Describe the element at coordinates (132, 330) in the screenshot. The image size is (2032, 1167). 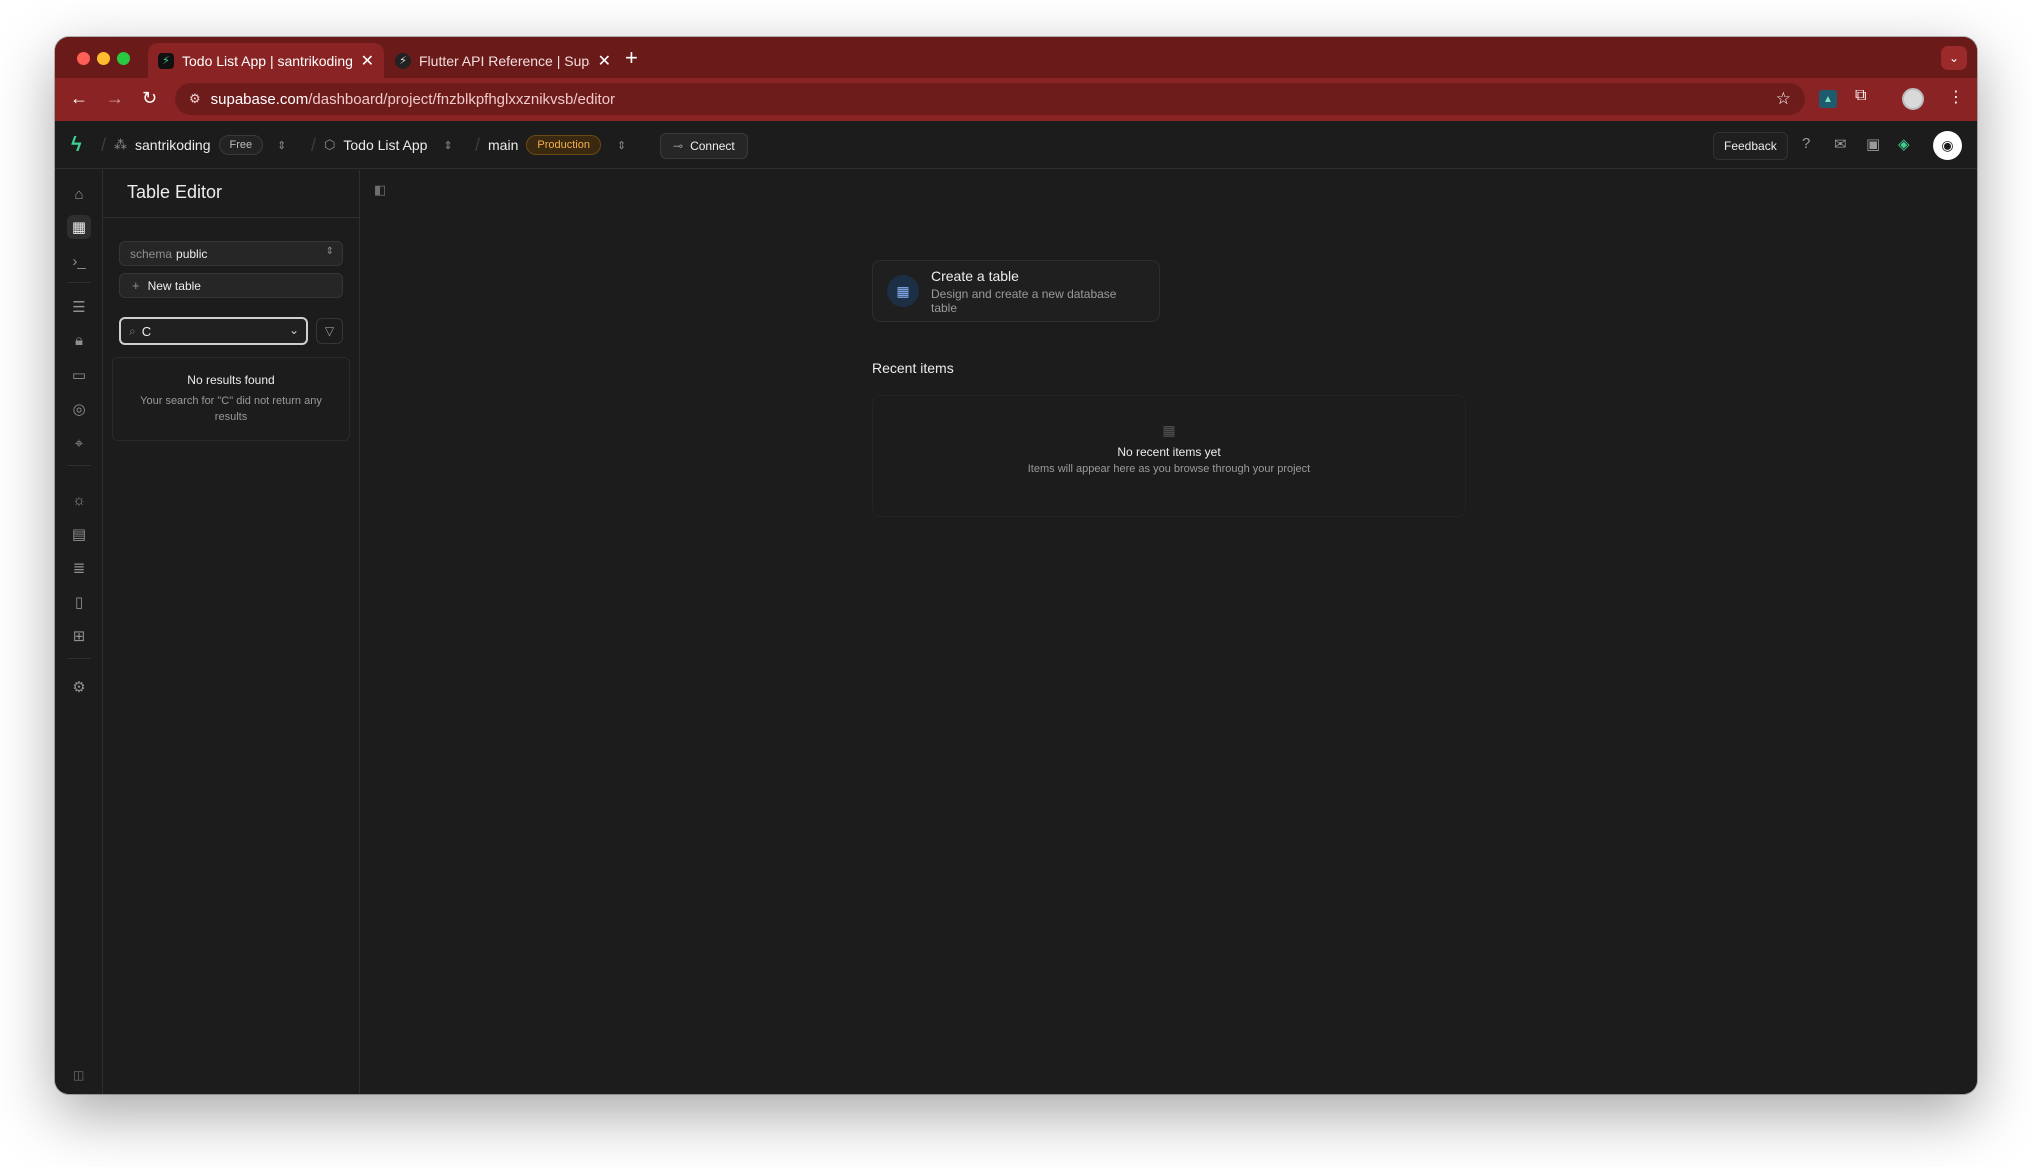
I see `search-icon: ⌕` at that location.